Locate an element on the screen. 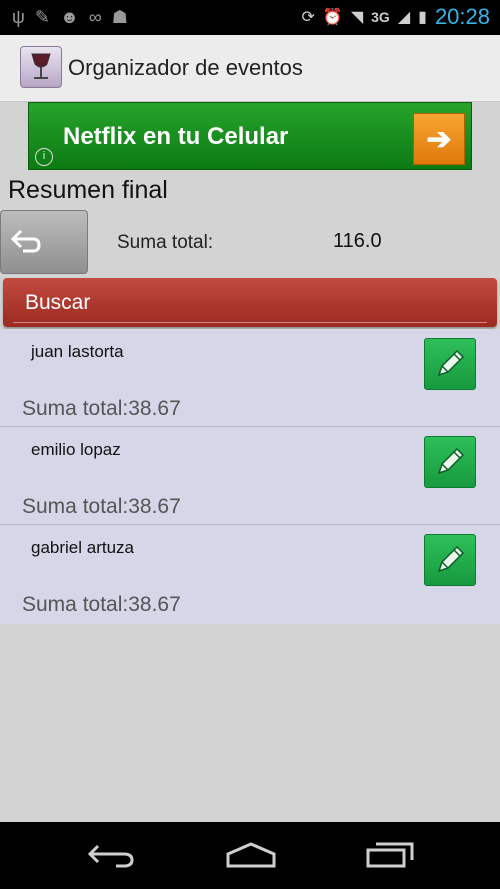 The height and width of the screenshot is (889, 500). search-button: Buscar is located at coordinates (250, 302).